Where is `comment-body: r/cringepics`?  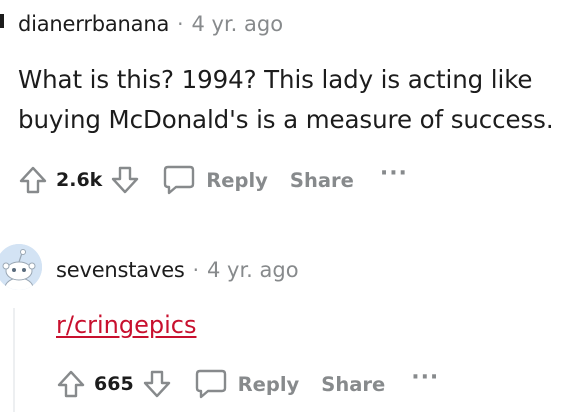 comment-body: r/cringepics is located at coordinates (126, 325).